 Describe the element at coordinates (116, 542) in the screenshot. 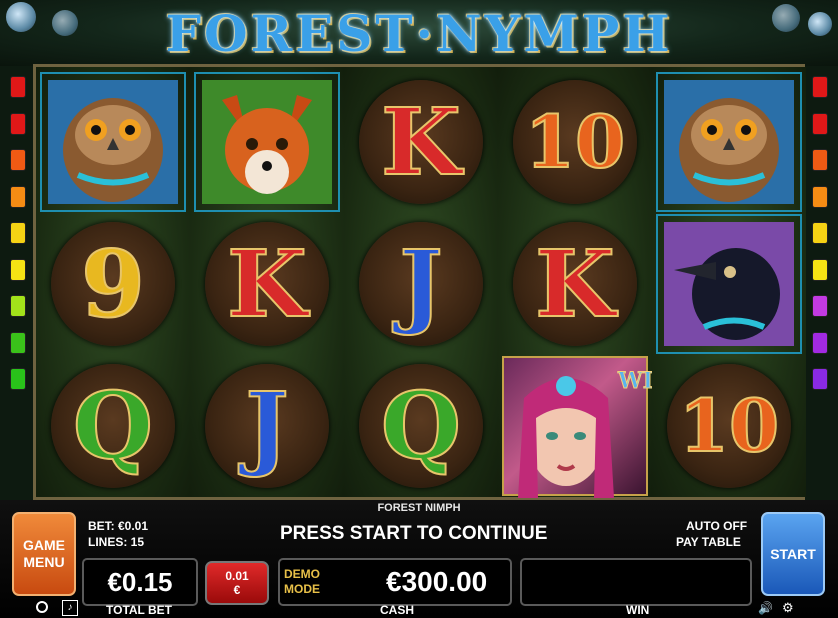

I see `lines-label: LINES: 15` at that location.